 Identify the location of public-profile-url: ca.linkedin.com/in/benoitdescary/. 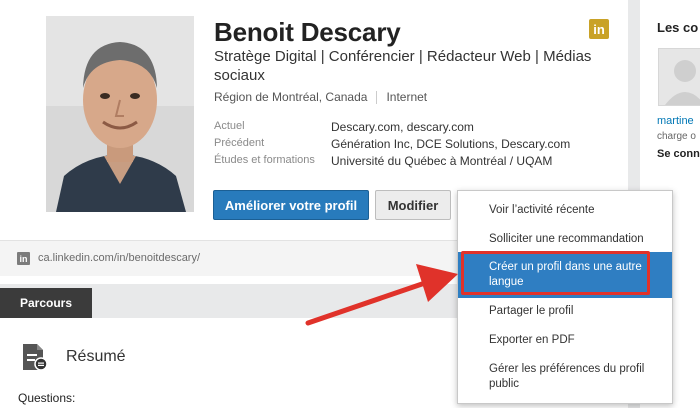
(119, 258).